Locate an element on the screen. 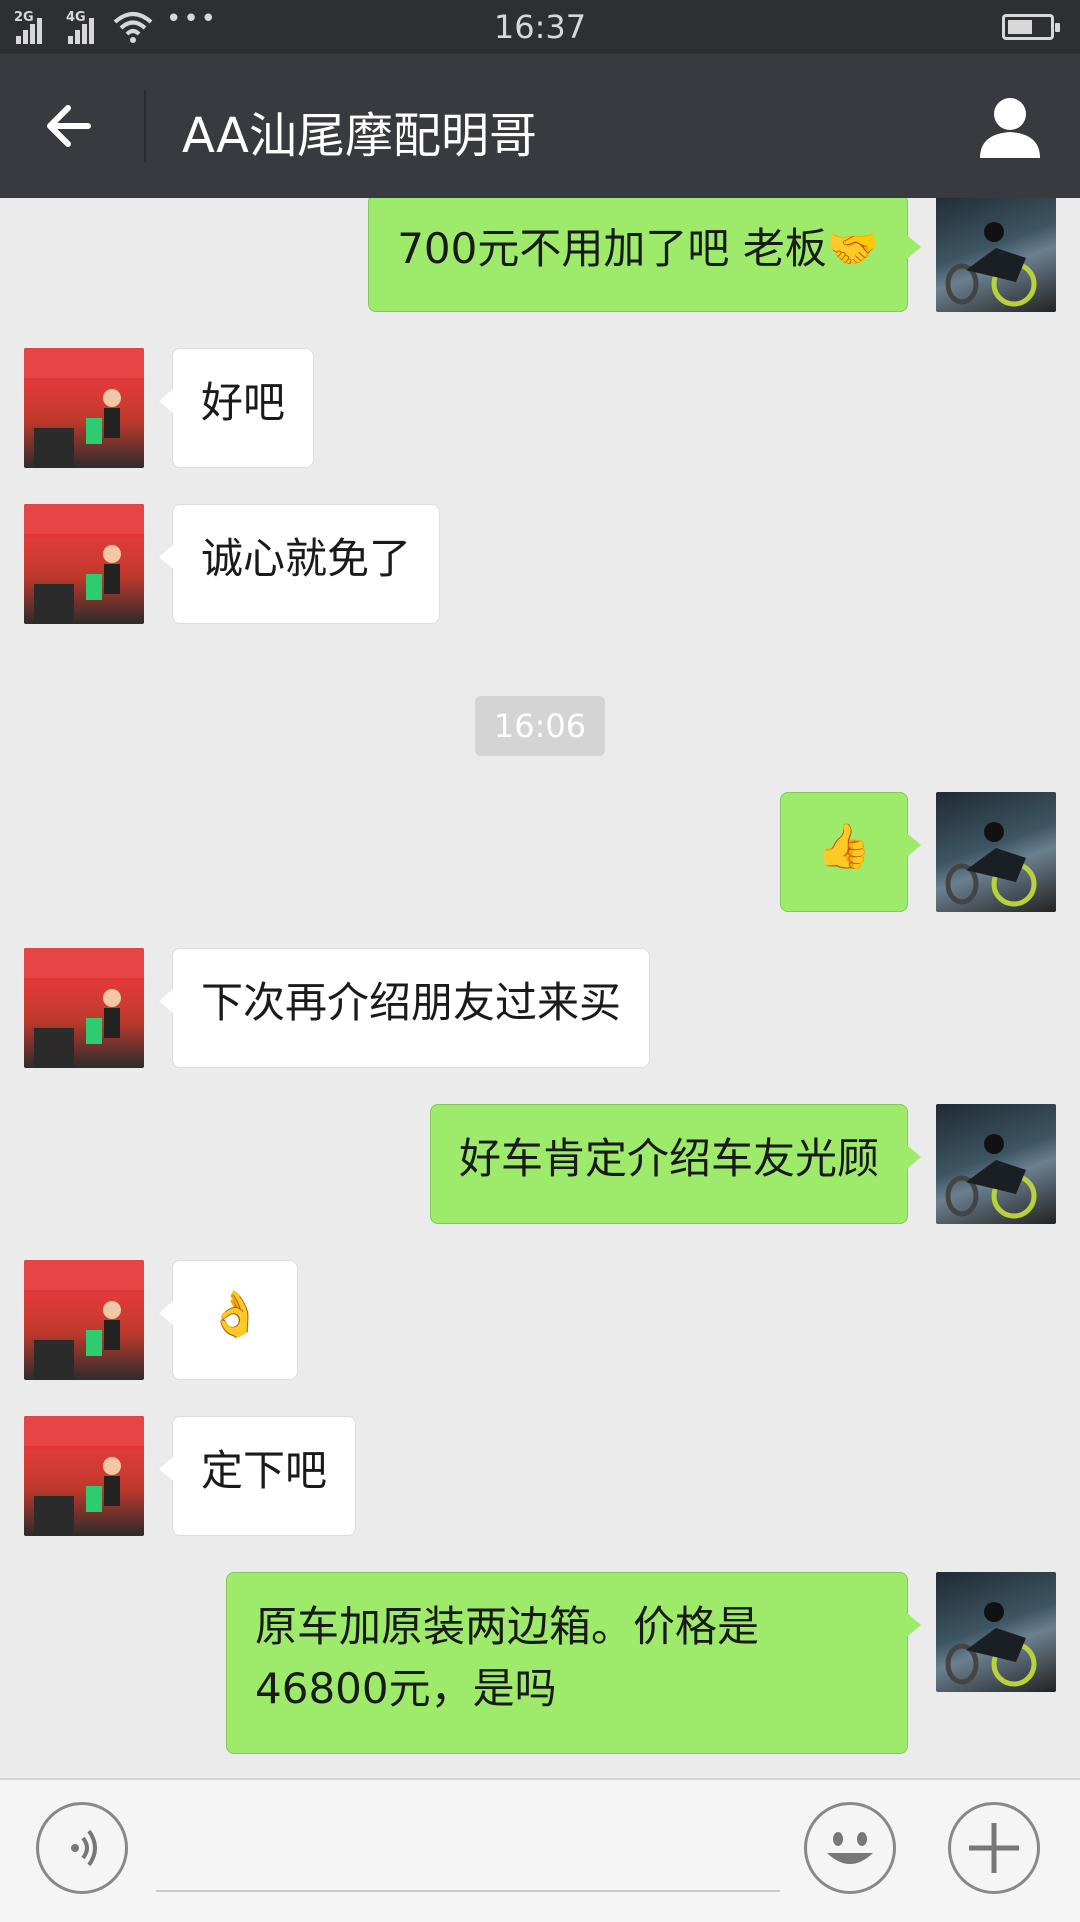  message-text: 700元不用加了吧 老板🤝 is located at coordinates (638, 248).